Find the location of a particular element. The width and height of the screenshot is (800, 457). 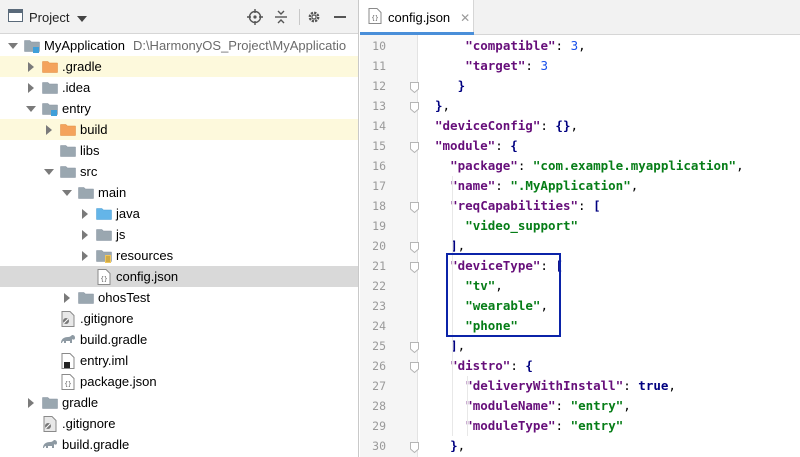

tree-item: build is located at coordinates (179, 129).